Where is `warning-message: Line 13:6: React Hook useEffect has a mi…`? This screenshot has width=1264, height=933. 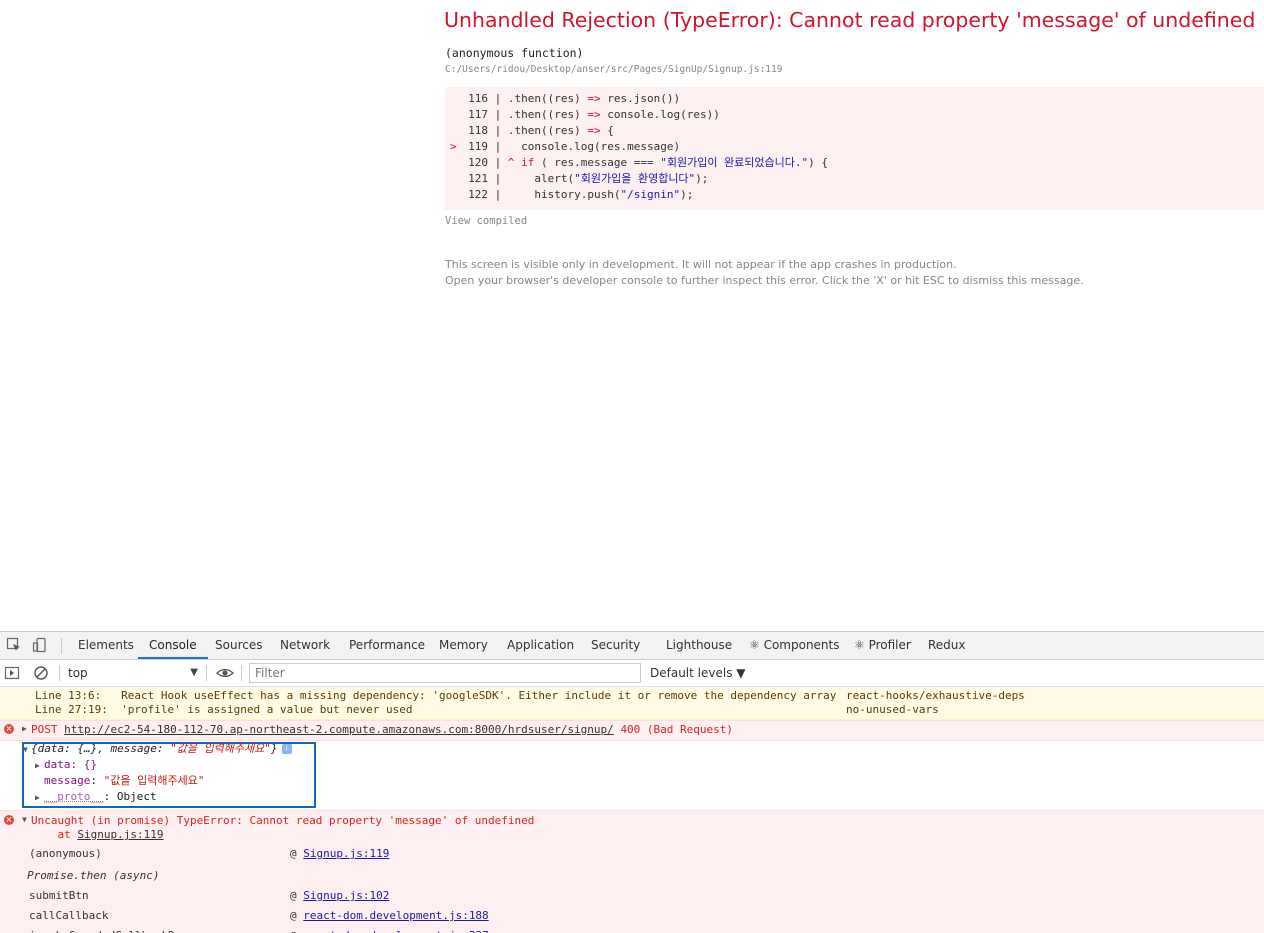 warning-message: Line 13:6: React Hook useEffect has a mi… is located at coordinates (632, 703).